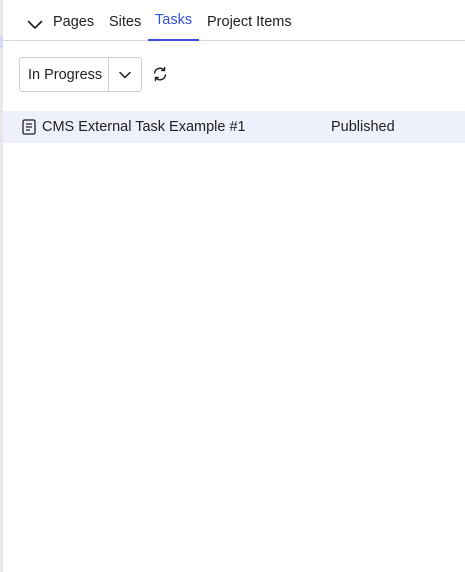 This screenshot has width=465, height=572. Describe the element at coordinates (125, 20) in the screenshot. I see `tab-sites: Sites` at that location.